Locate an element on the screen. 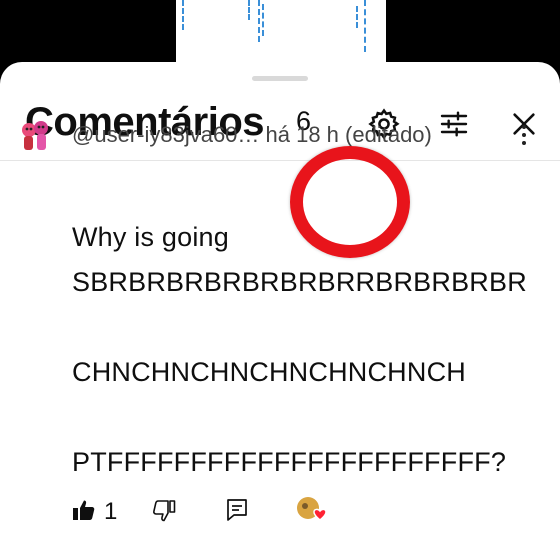 The image size is (560, 560). creator-heart-icon is located at coordinates (312, 513).